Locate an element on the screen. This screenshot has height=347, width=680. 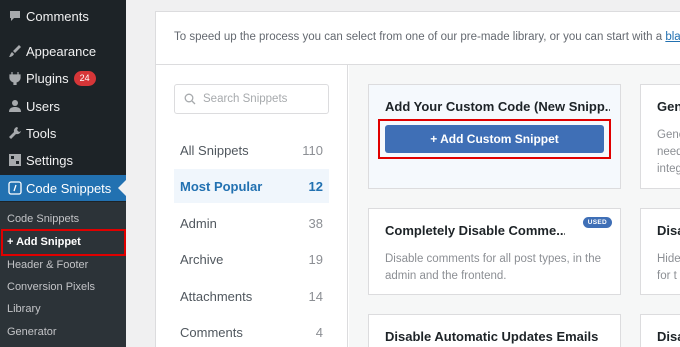
plug-icon is located at coordinates (15, 78).